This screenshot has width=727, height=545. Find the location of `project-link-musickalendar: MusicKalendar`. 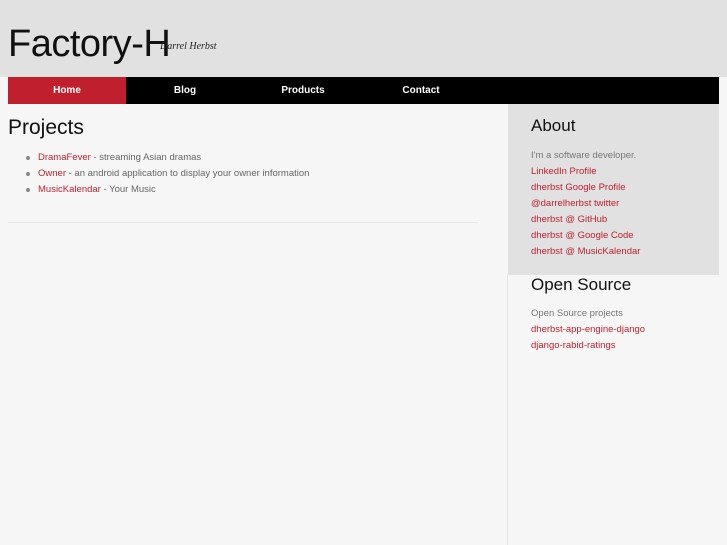

project-link-musickalendar: MusicKalendar is located at coordinates (69, 189).